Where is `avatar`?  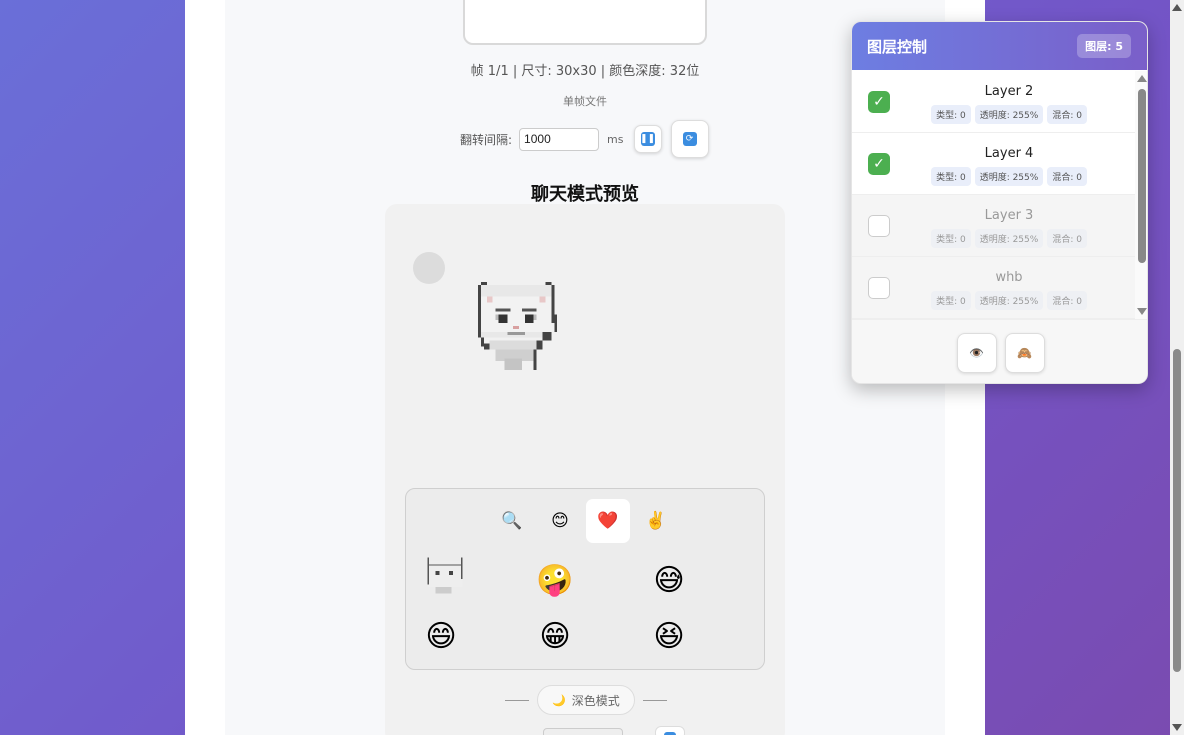 avatar is located at coordinates (429, 268).